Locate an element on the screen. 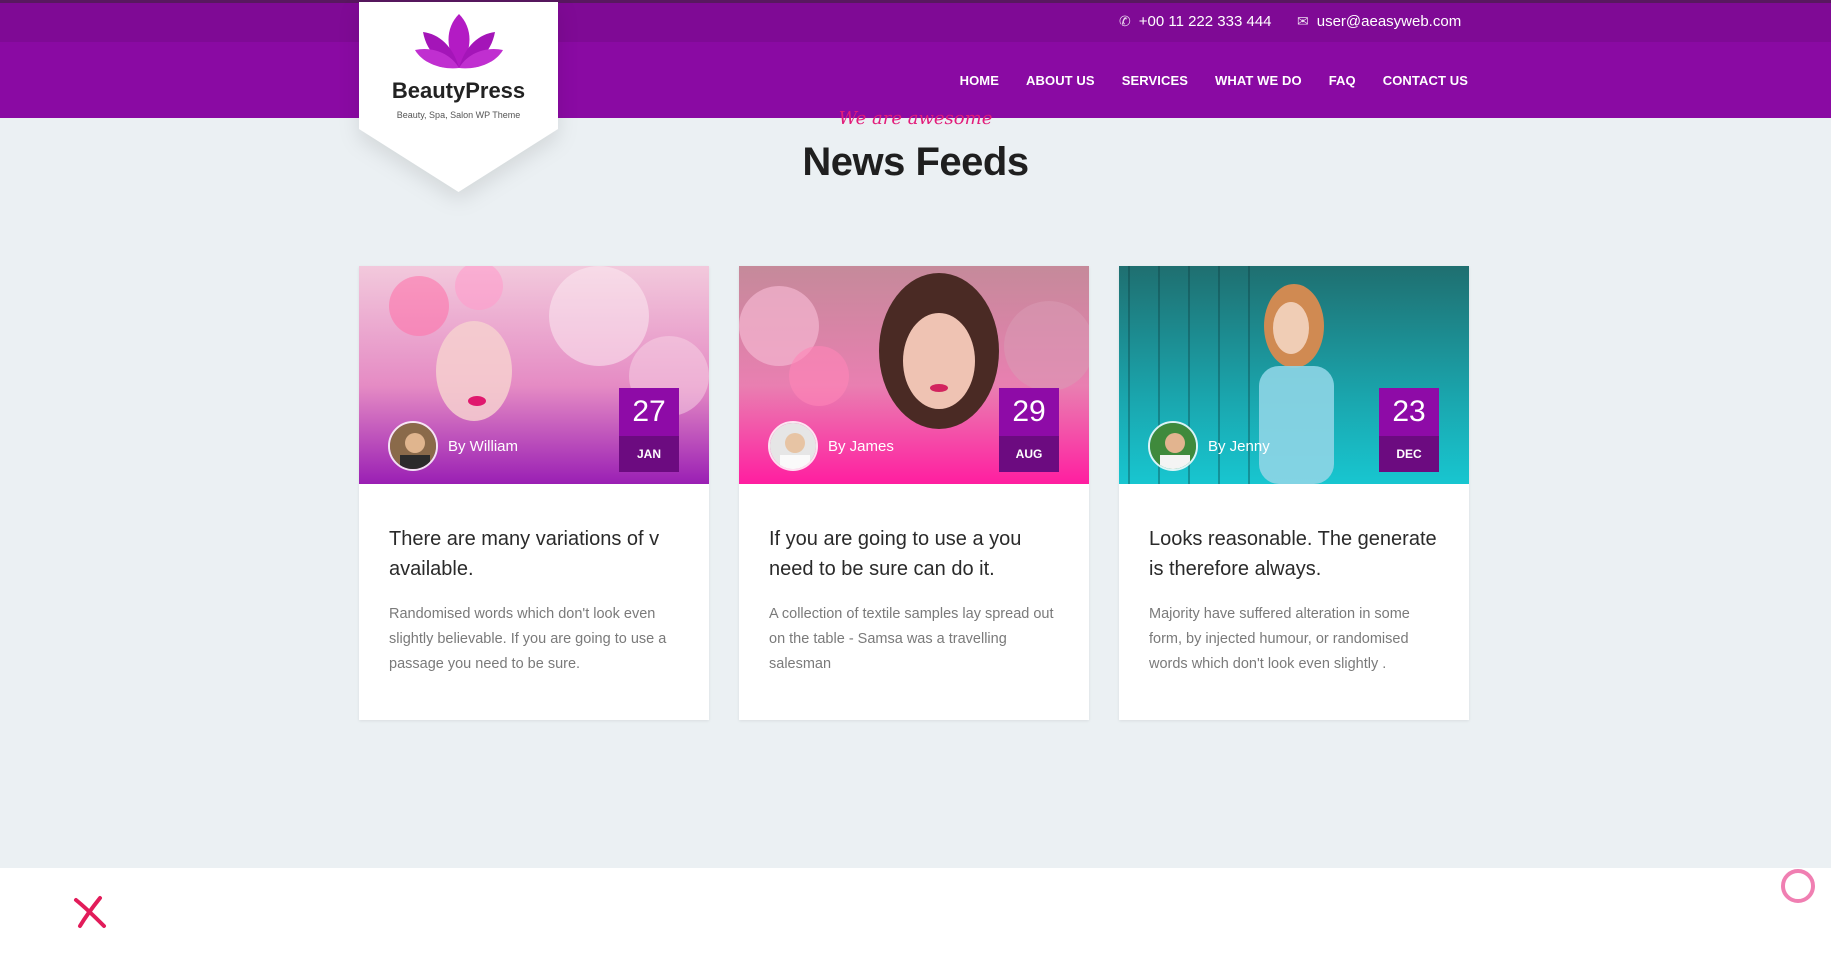 This screenshot has height=963, width=1831. post-month: DEC is located at coordinates (1409, 454).